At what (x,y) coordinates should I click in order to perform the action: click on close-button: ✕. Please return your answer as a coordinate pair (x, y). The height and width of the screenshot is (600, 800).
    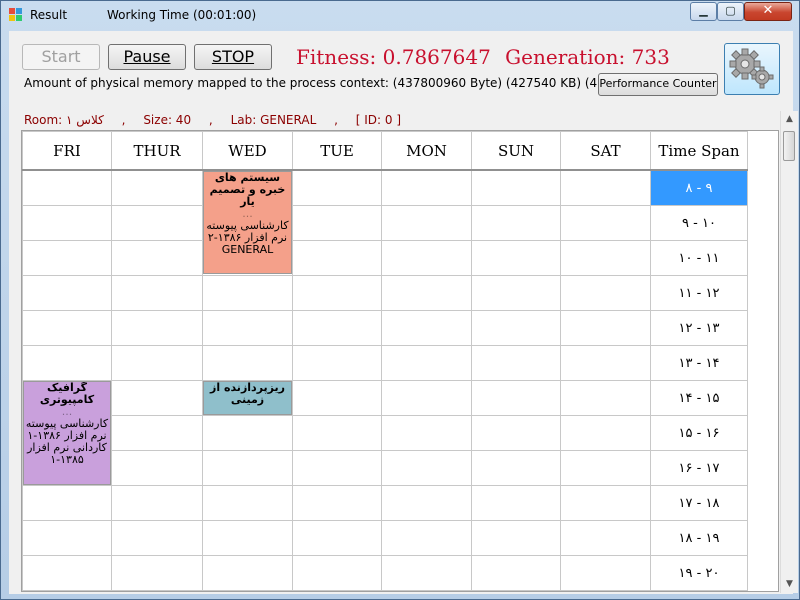
    Looking at the image, I should click on (768, 11).